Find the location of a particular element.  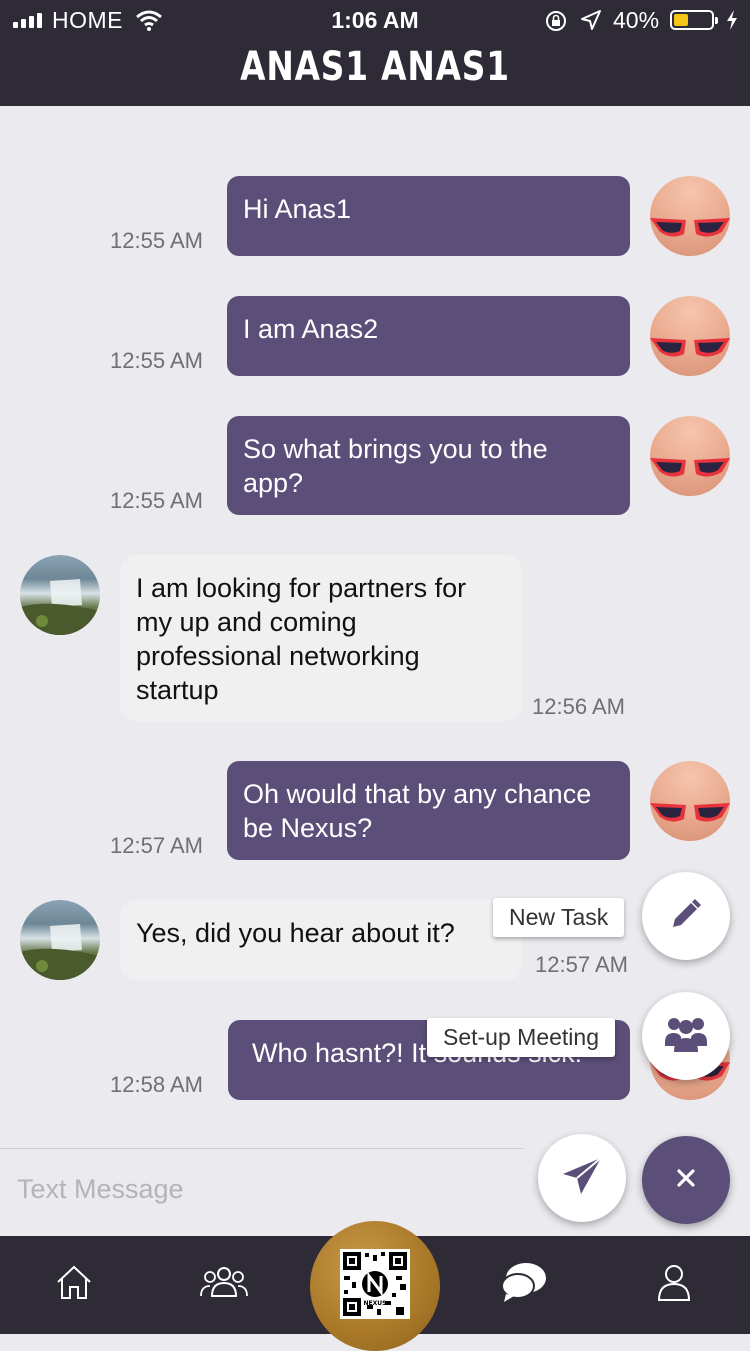

send-button is located at coordinates (582, 1178).